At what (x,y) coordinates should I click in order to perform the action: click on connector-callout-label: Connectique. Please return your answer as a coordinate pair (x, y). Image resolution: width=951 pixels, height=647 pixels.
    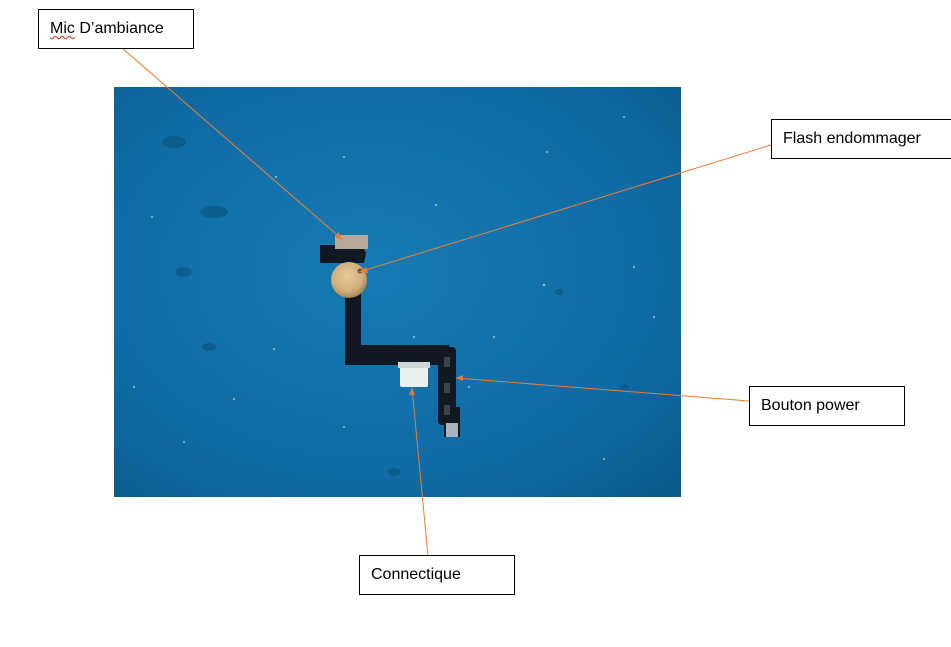
    Looking at the image, I should click on (416, 574).